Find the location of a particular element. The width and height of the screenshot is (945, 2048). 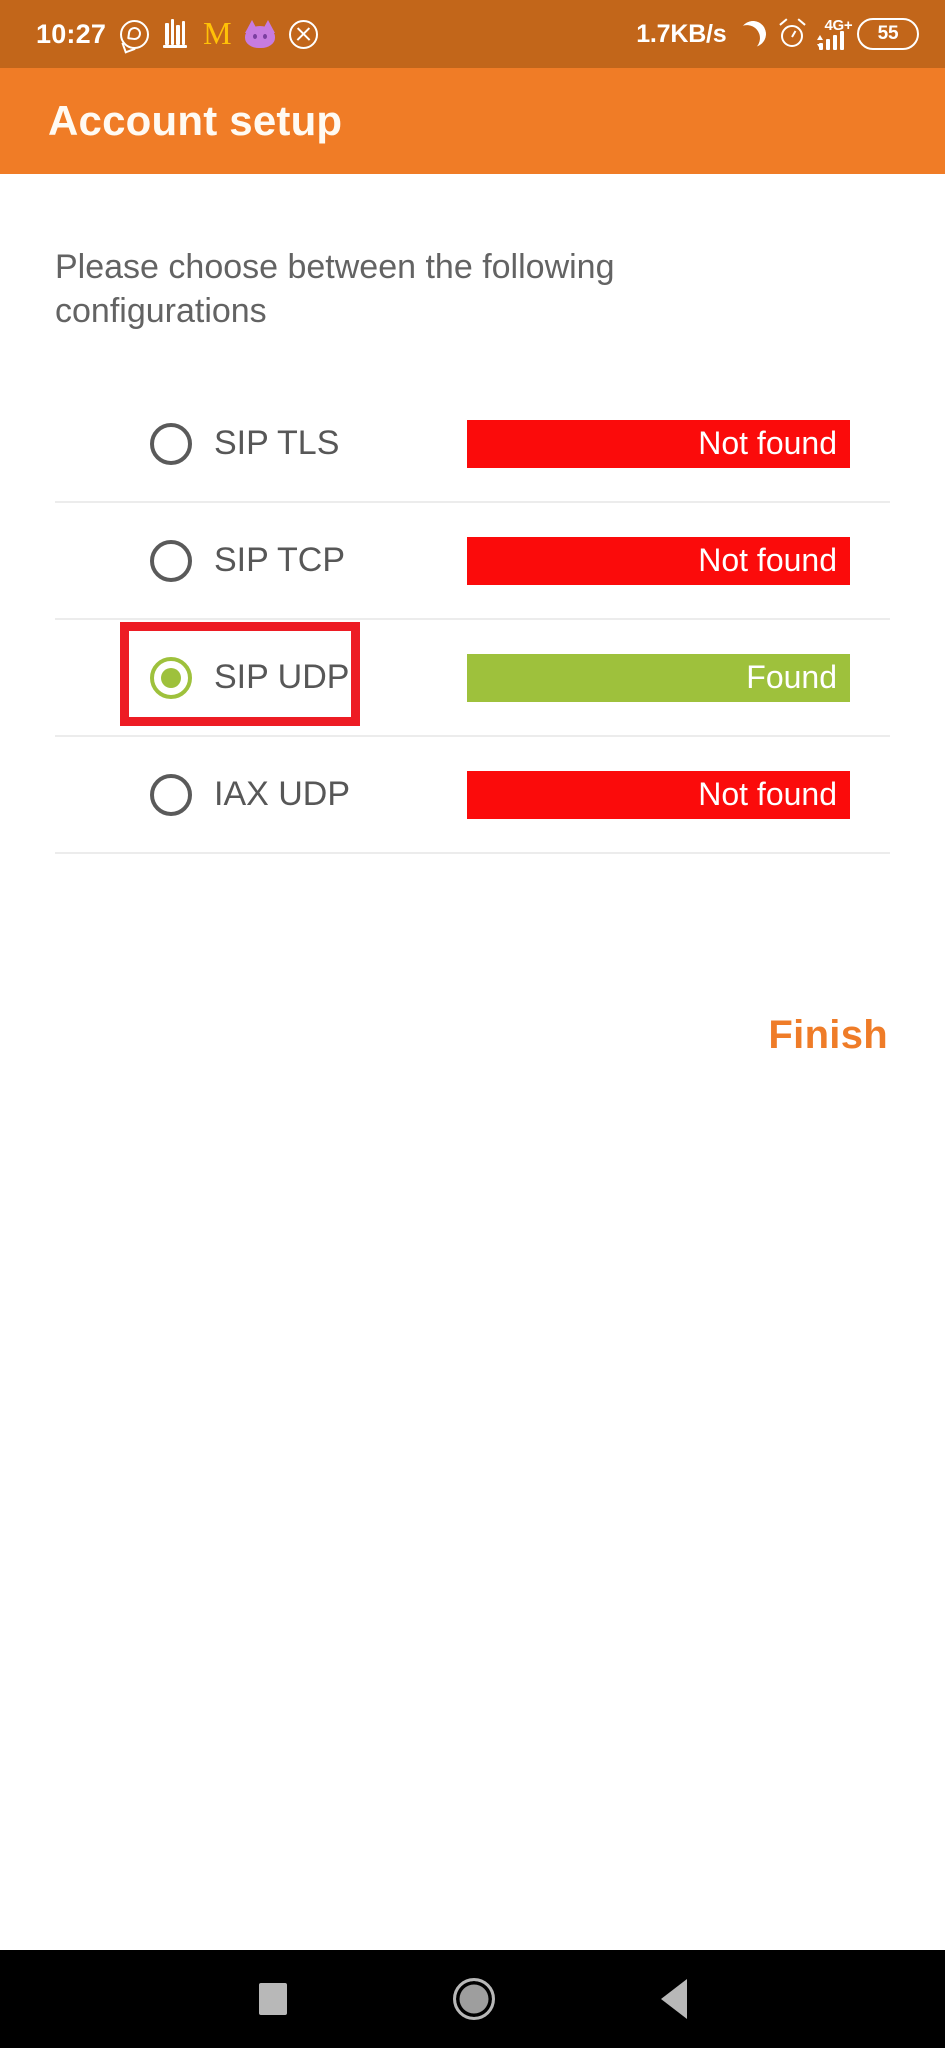

do-not-disturb-moon-icon is located at coordinates (753, 34).